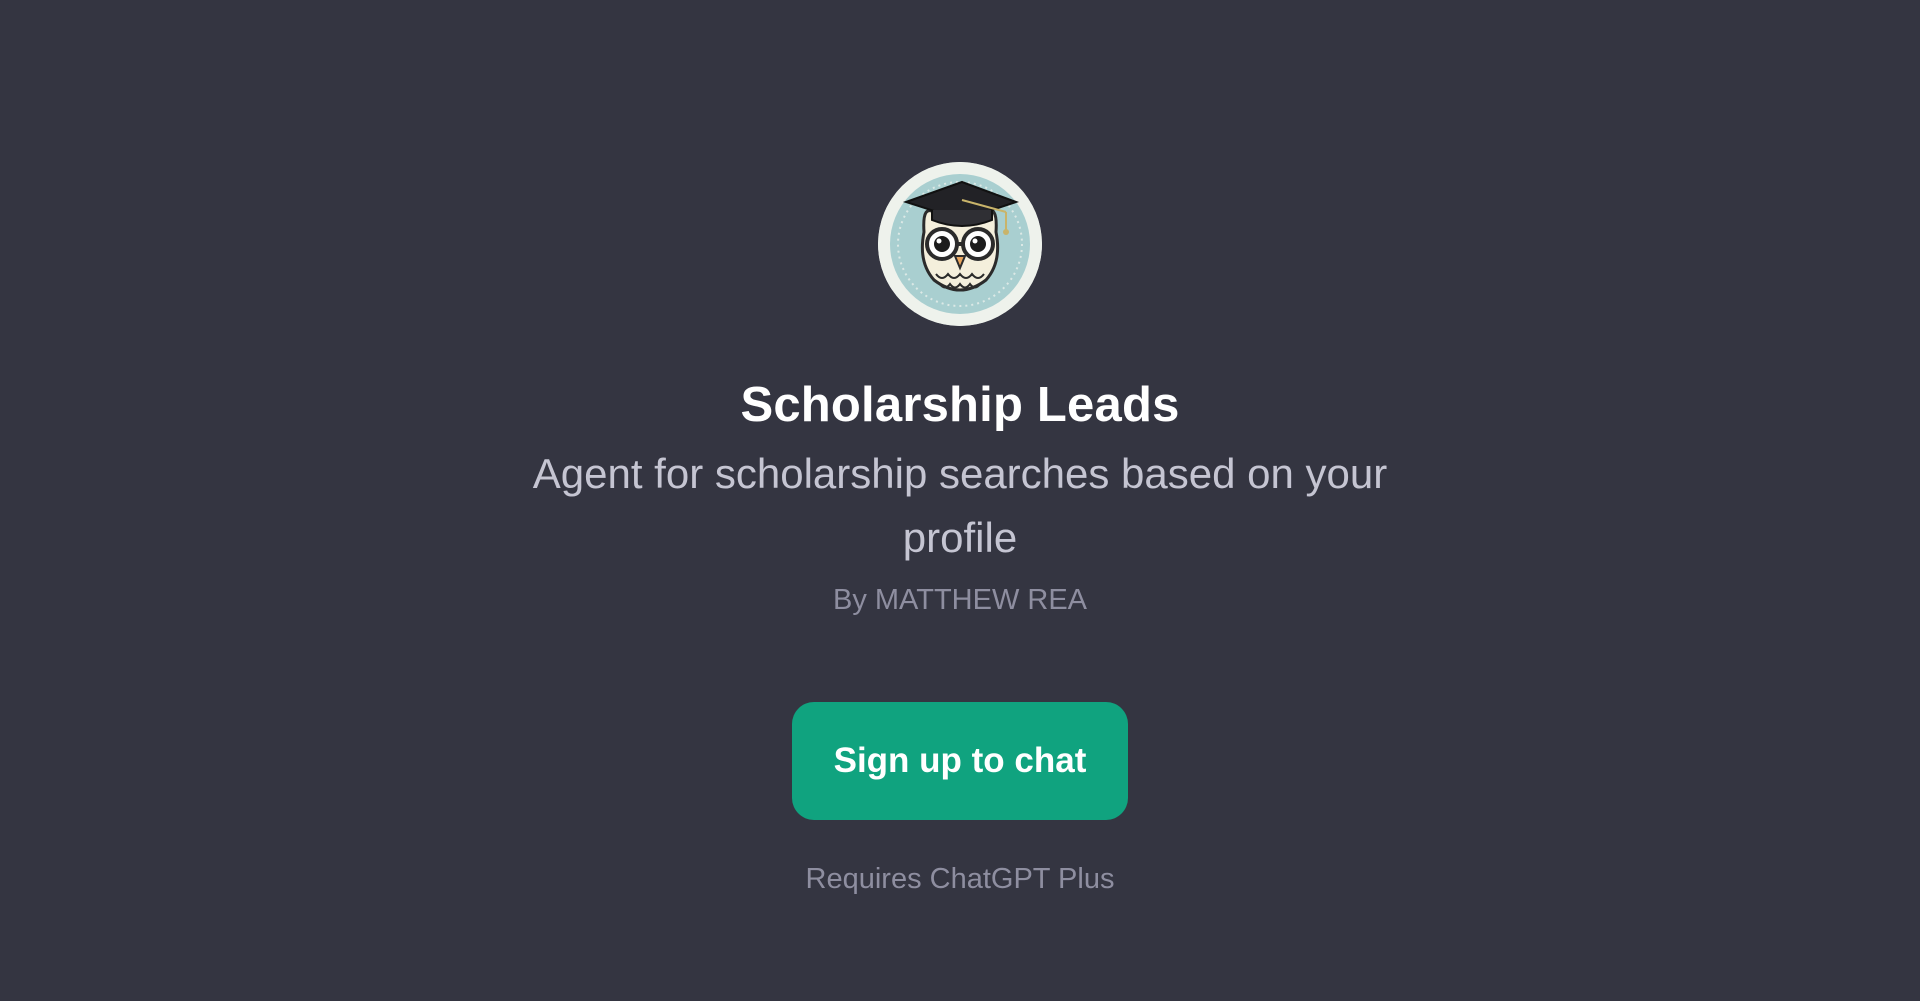 This screenshot has height=1001, width=1920. I want to click on gpt-avatar, so click(960, 244).